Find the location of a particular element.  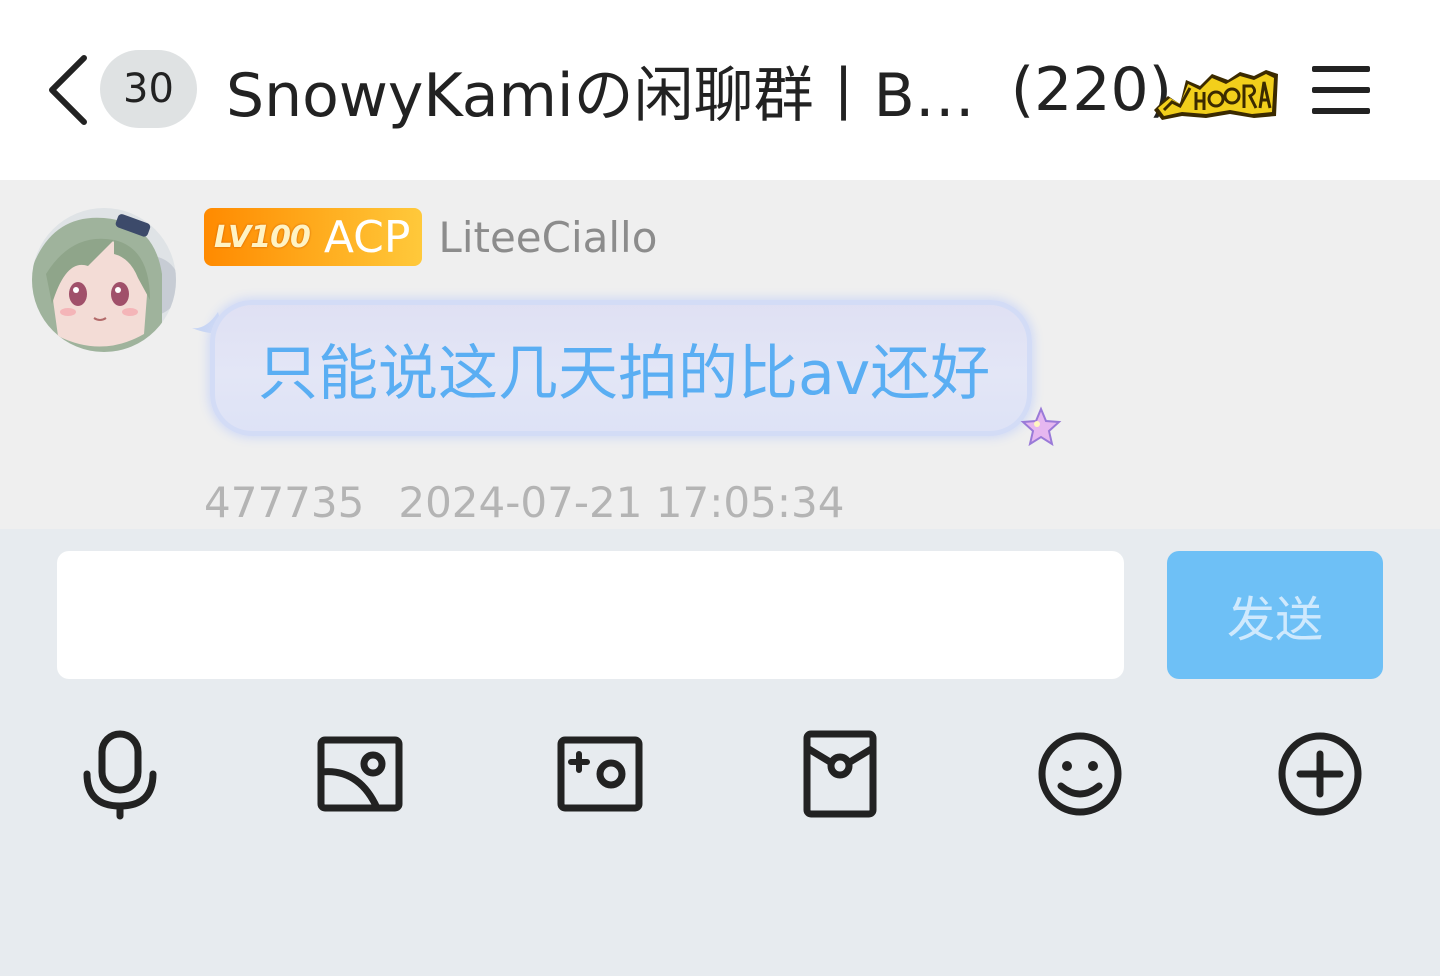

sender-avatar is located at coordinates (104, 280).